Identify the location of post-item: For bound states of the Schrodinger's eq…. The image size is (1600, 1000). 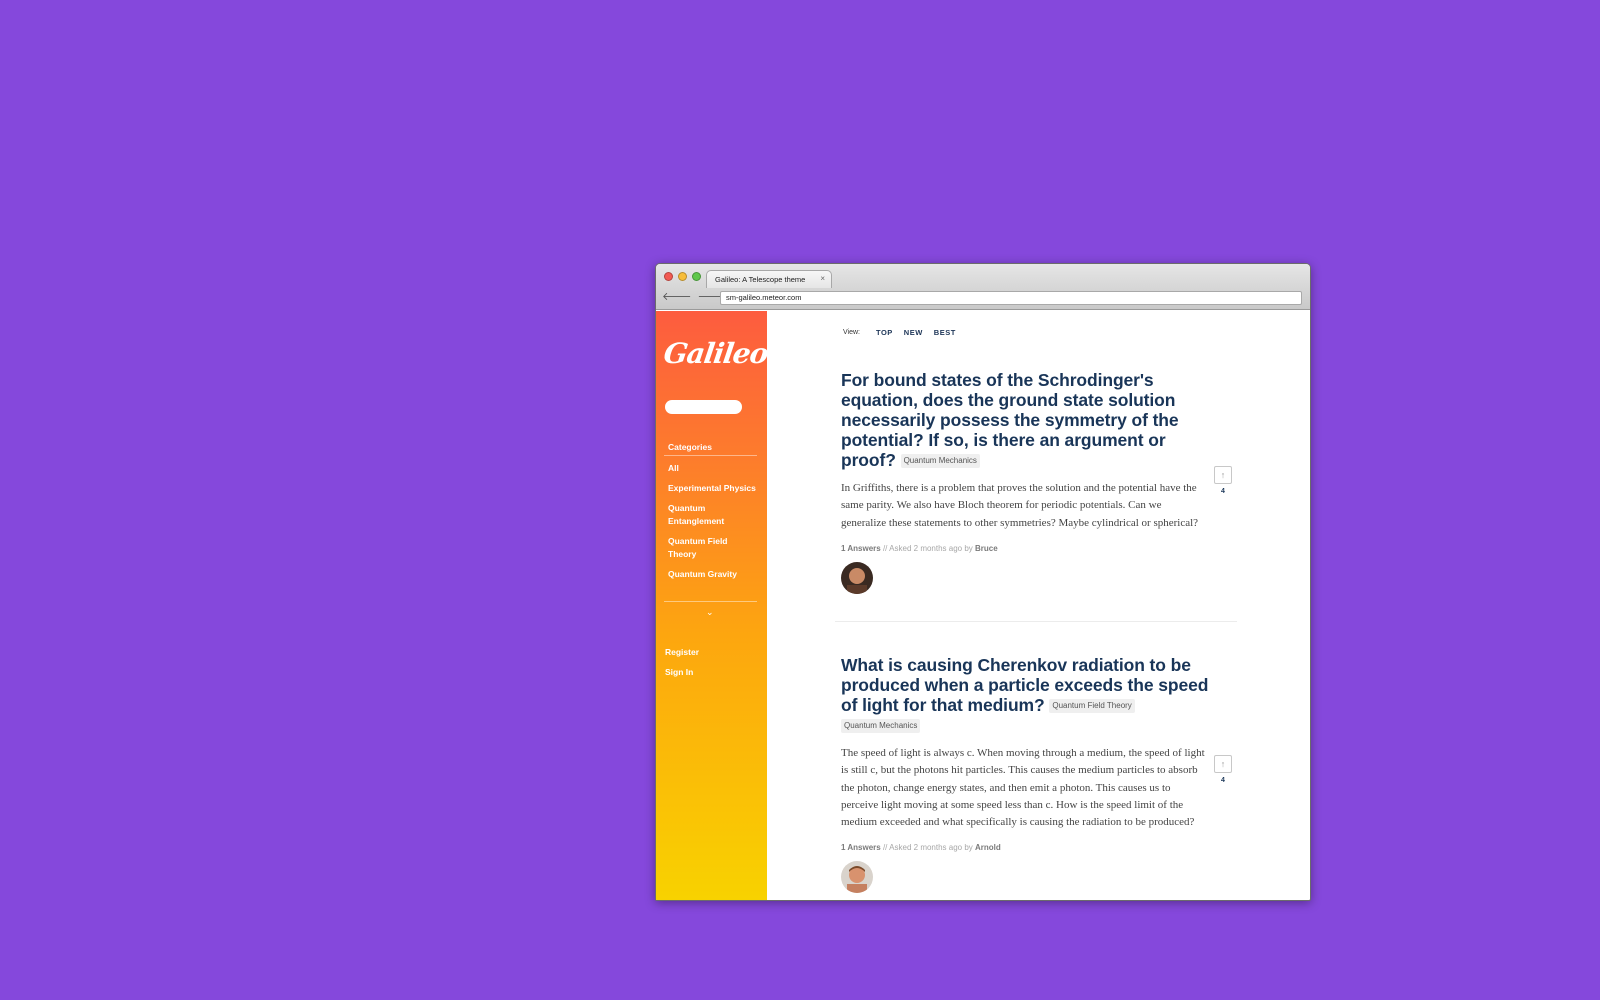
(1026, 482).